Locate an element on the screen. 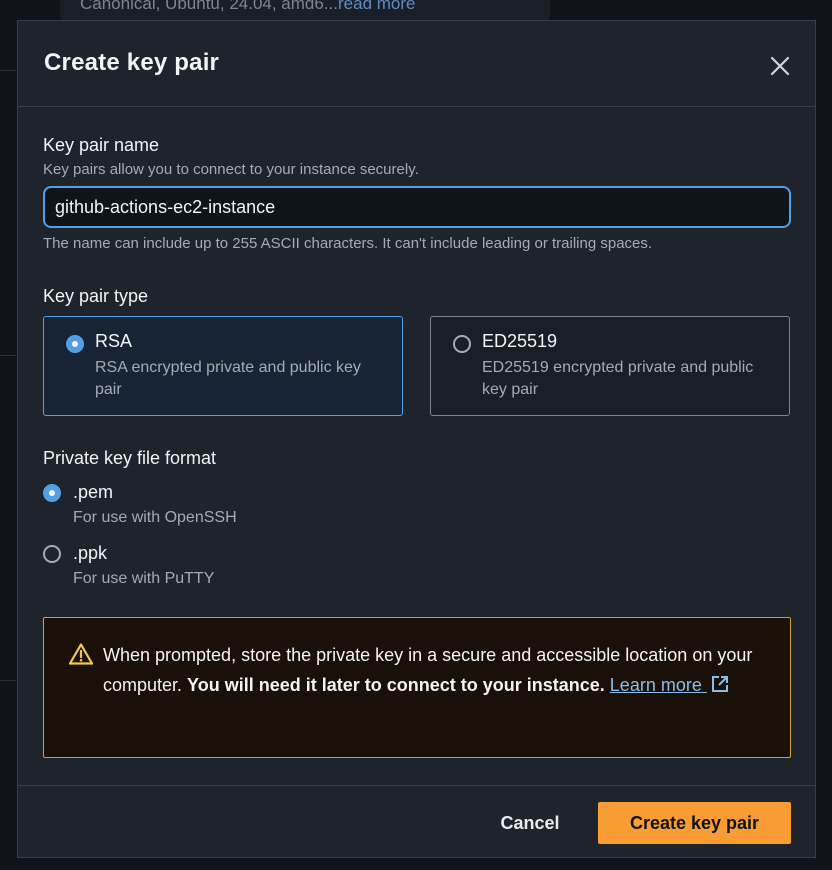  close-icon is located at coordinates (780, 66).